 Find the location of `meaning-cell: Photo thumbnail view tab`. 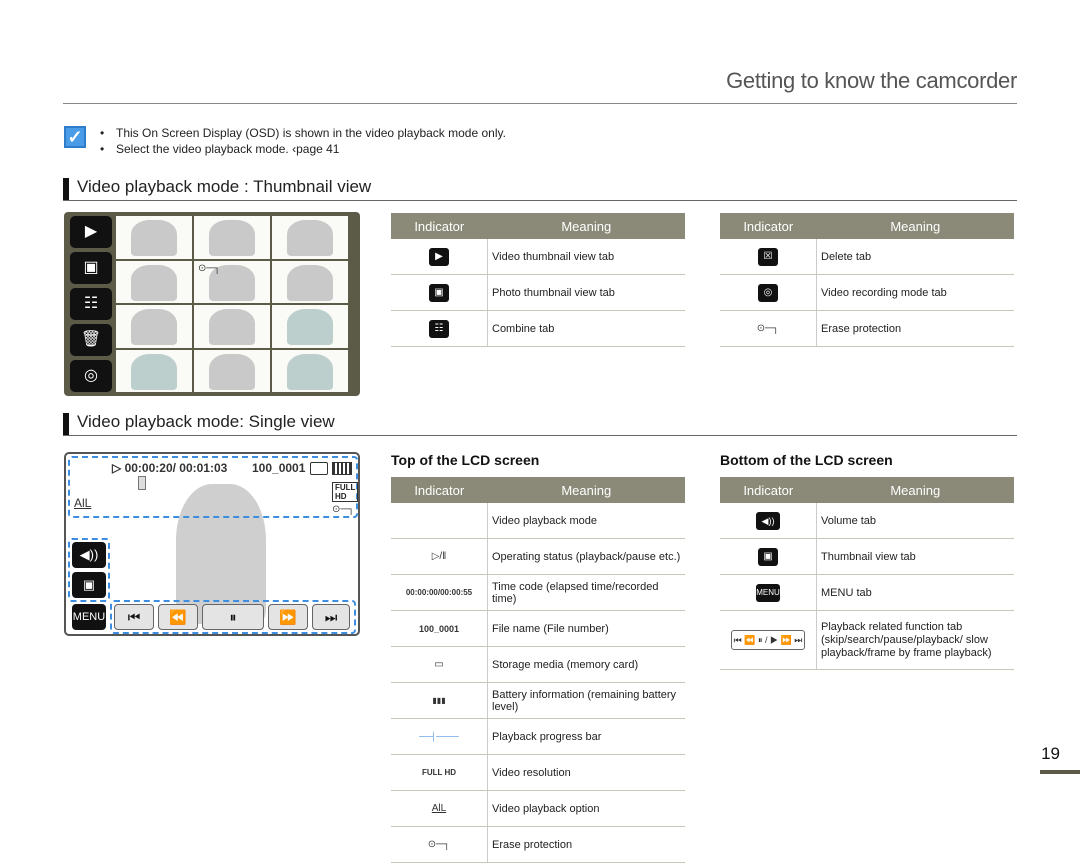

meaning-cell: Photo thumbnail view tab is located at coordinates (586, 292).